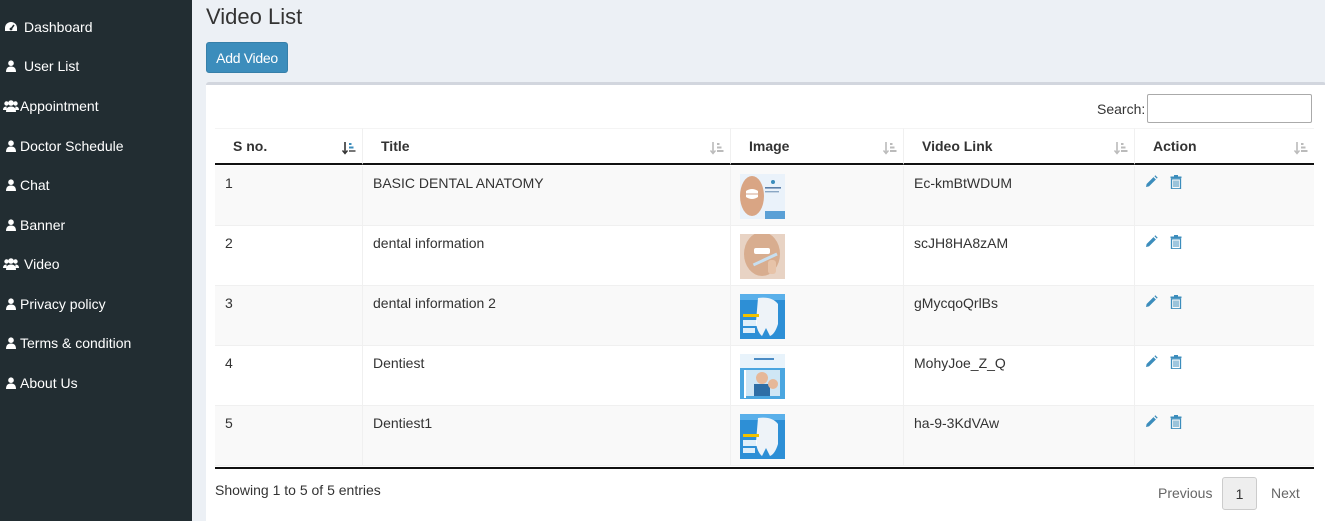  Describe the element at coordinates (11, 27) in the screenshot. I see `dashboard-icon` at that location.